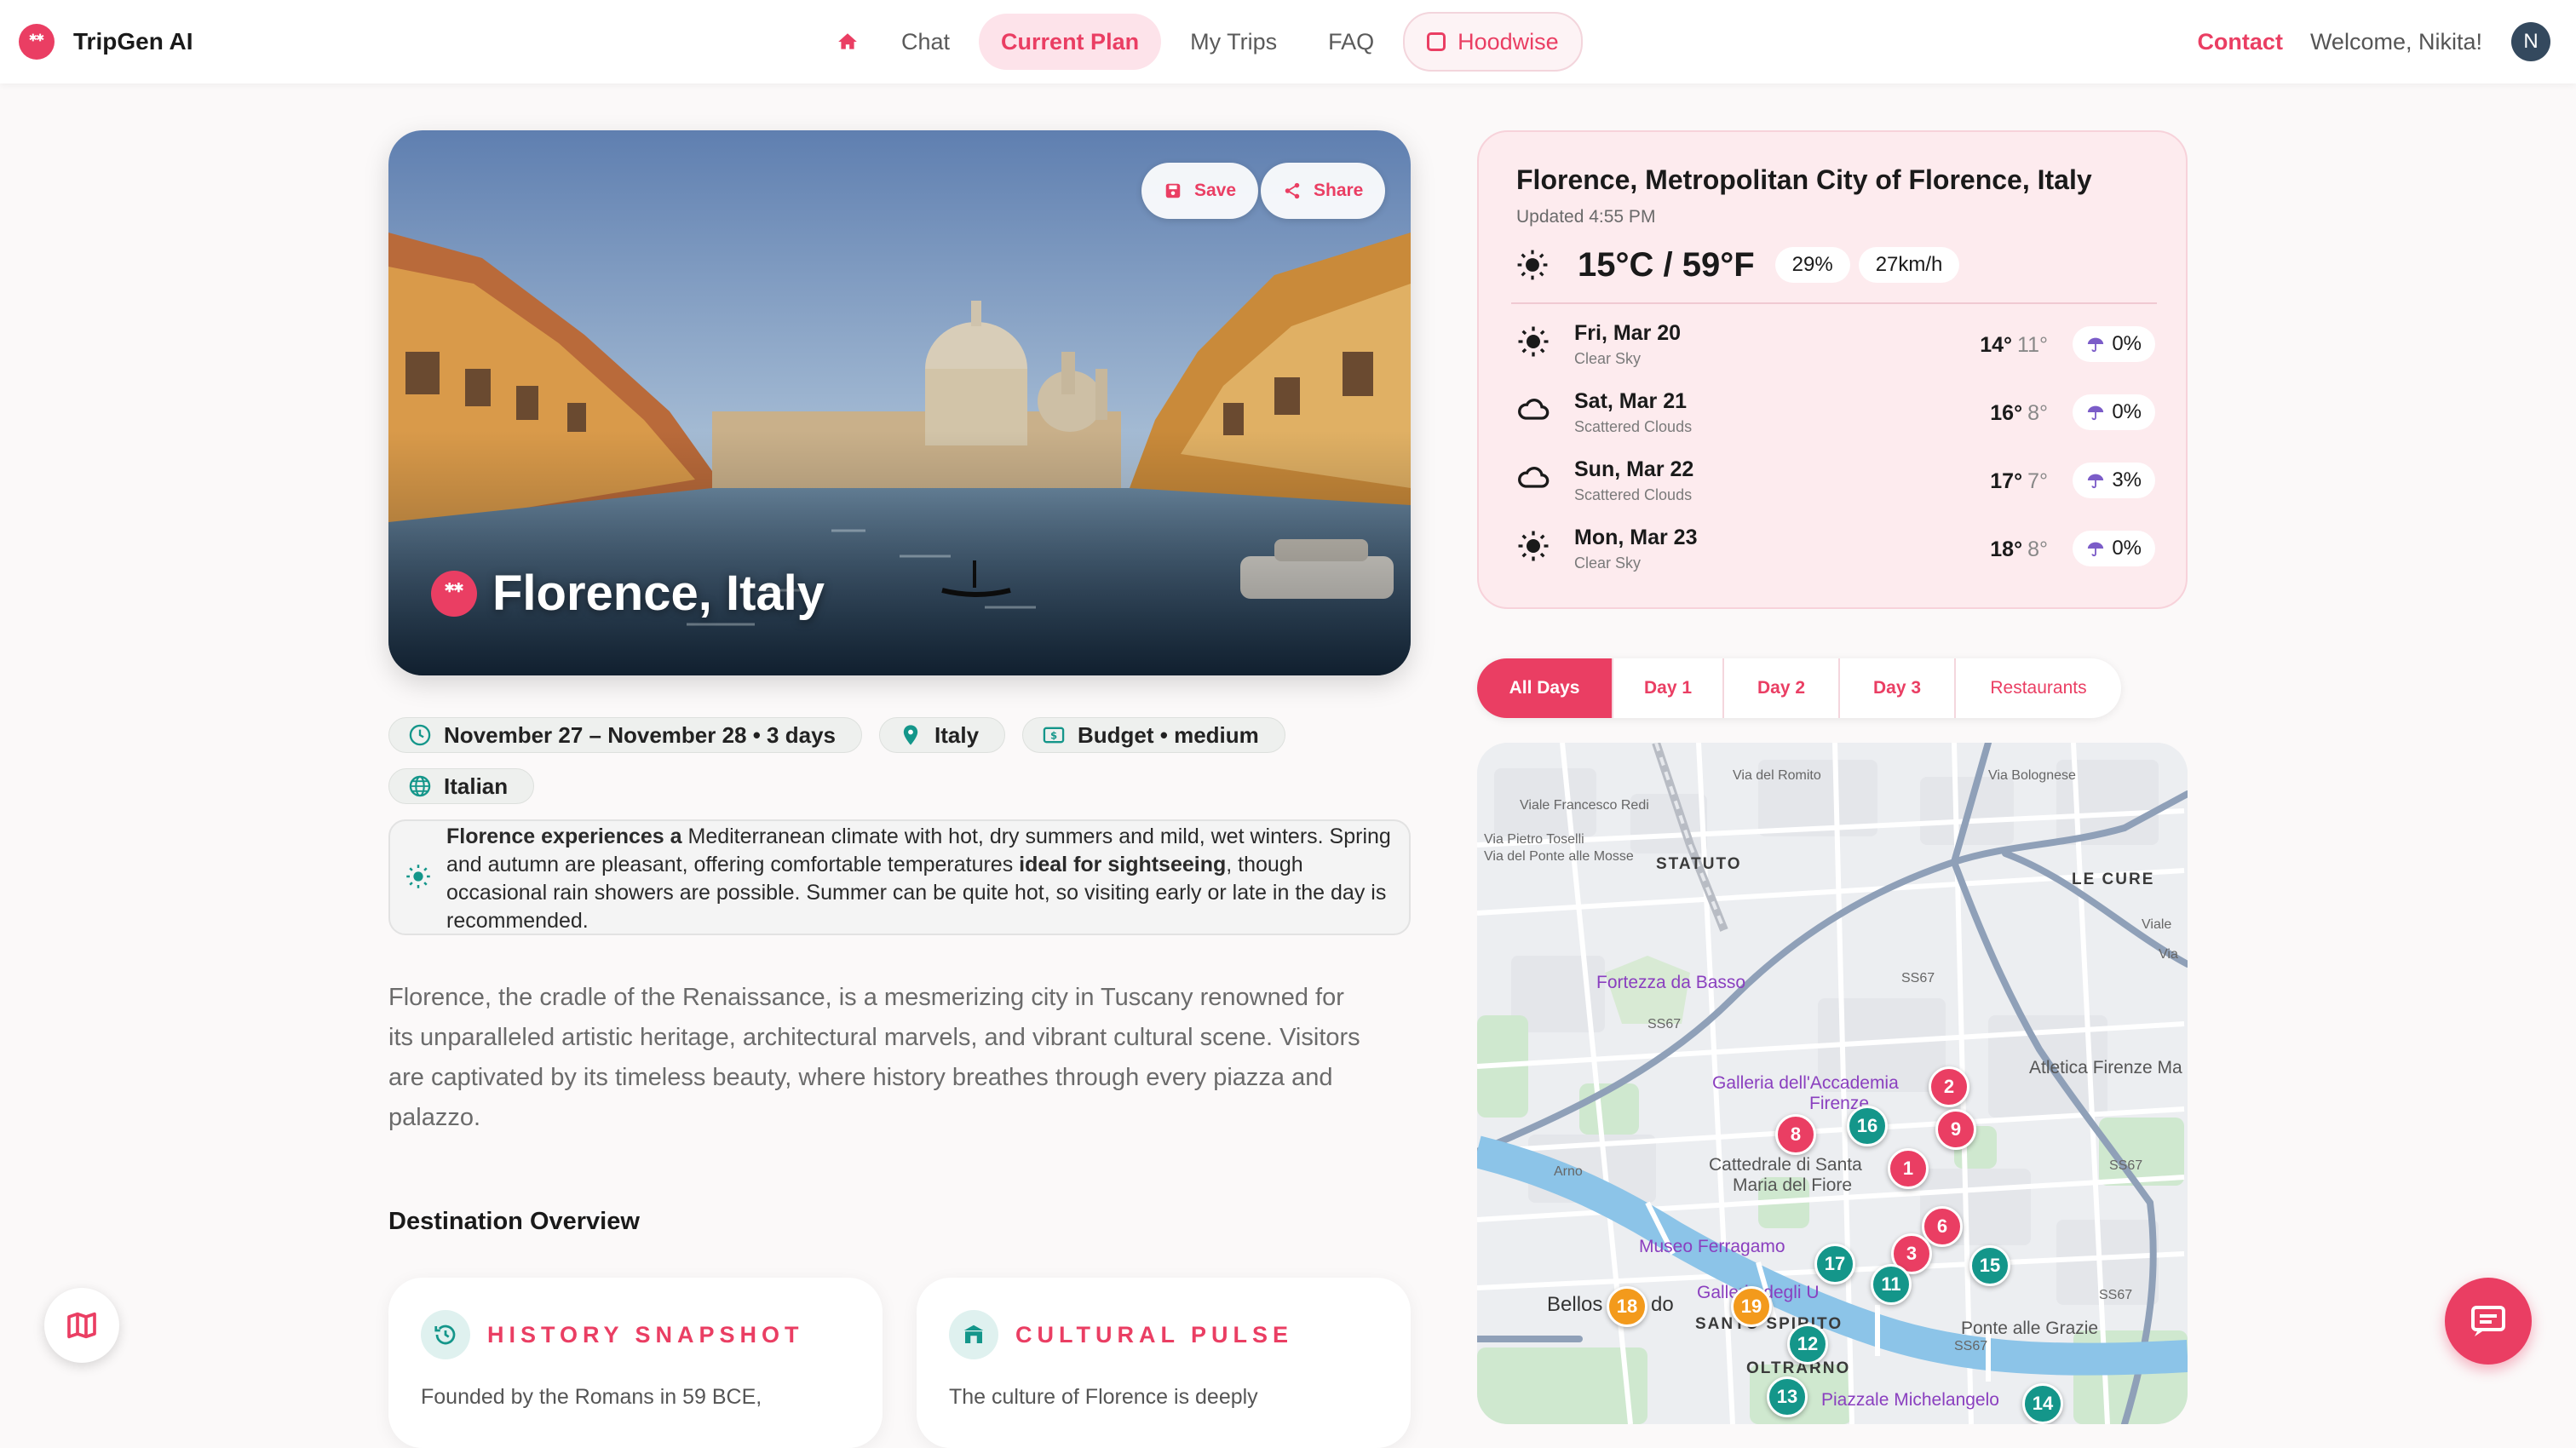  I want to click on country-text: Italy, so click(957, 734).